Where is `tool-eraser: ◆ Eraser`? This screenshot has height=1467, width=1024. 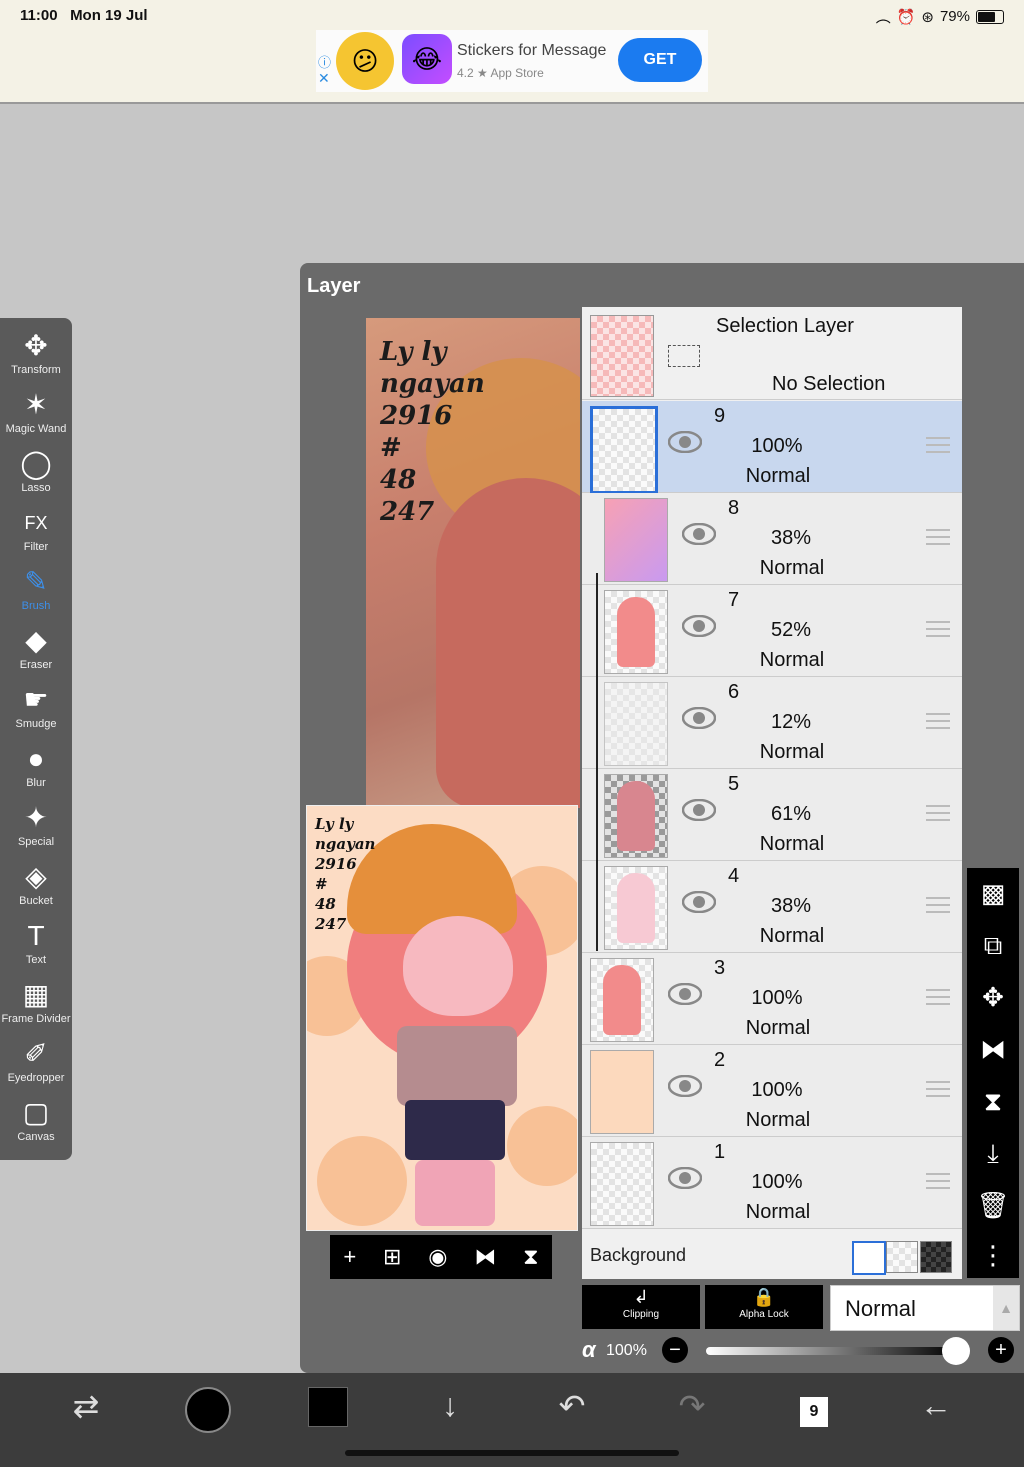
tool-eraser: ◆ Eraser is located at coordinates (36, 652).